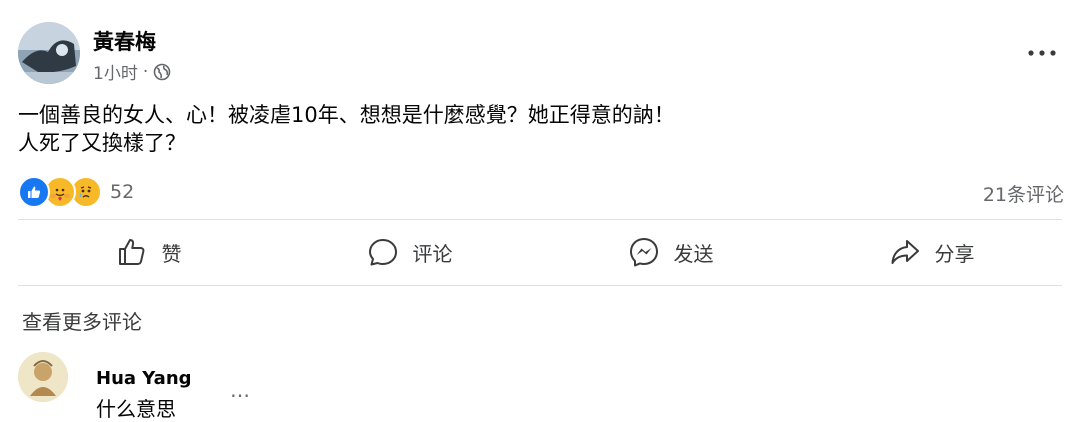 This screenshot has width=1080, height=422. Describe the element at coordinates (670, 252) in the screenshot. I see `send-button: 发送` at that location.